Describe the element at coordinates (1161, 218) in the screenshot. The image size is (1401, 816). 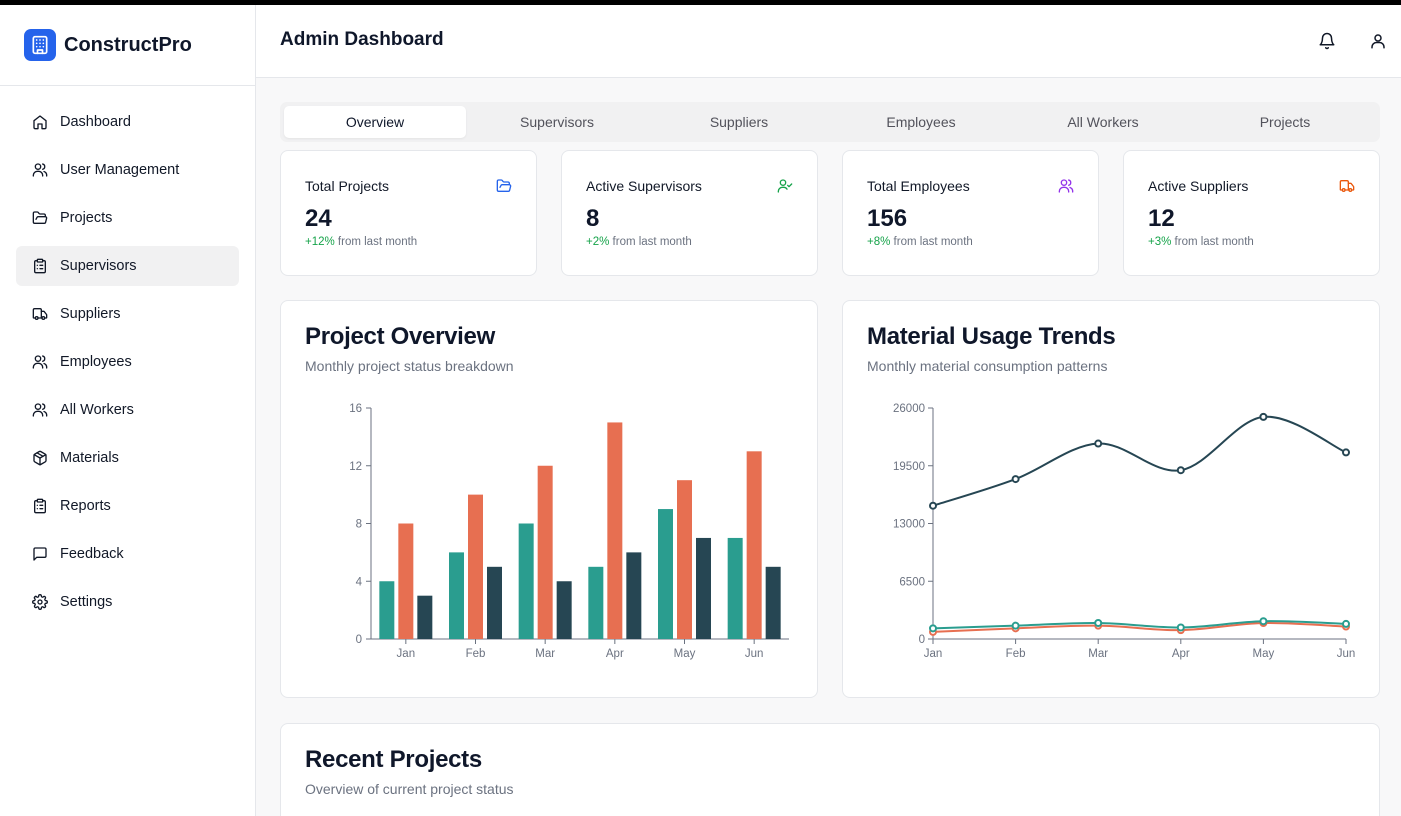
I see `stat-value: 12` at that location.